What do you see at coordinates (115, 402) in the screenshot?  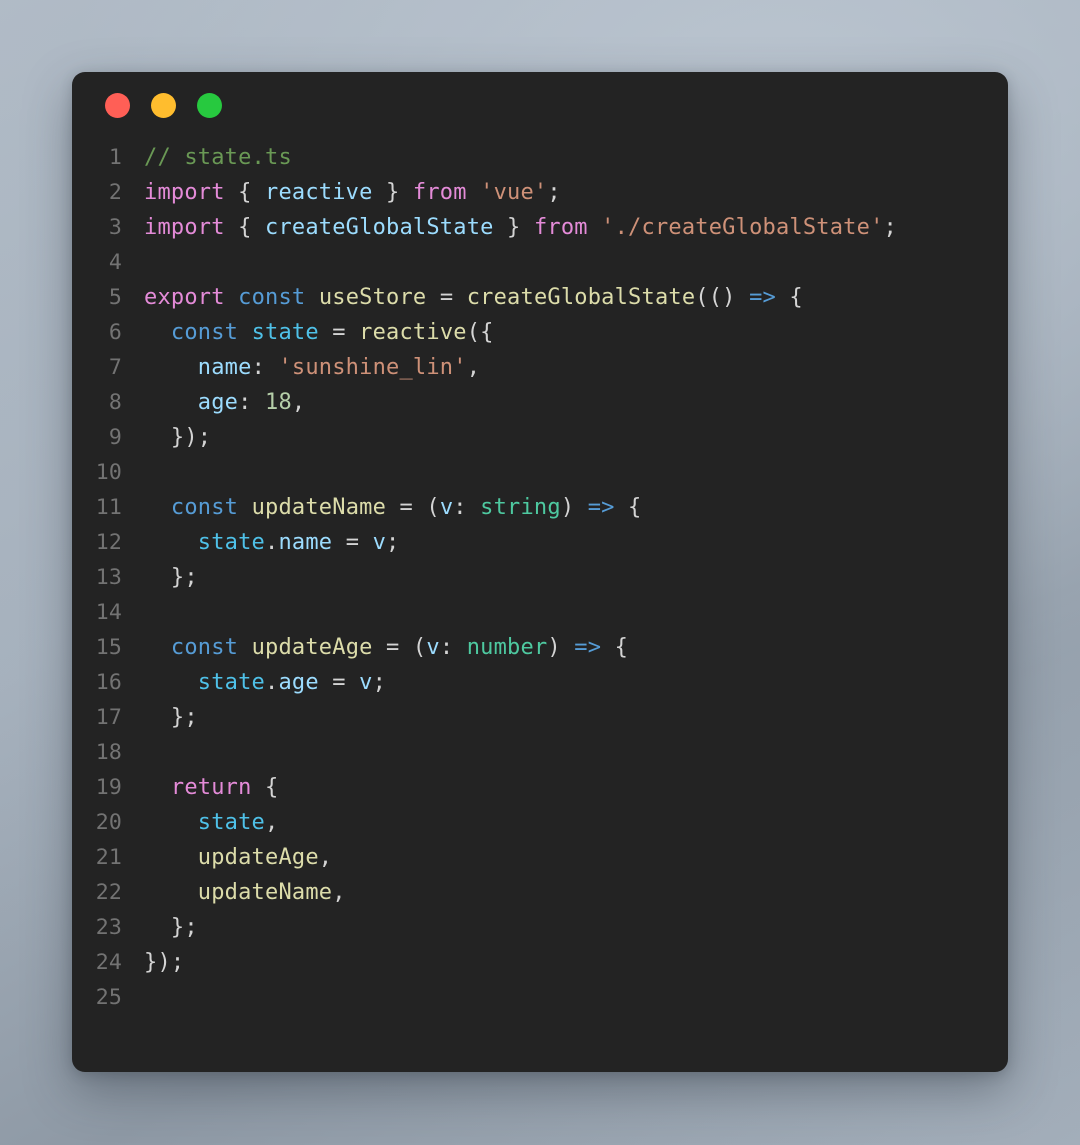 I see `line-number: 8` at bounding box center [115, 402].